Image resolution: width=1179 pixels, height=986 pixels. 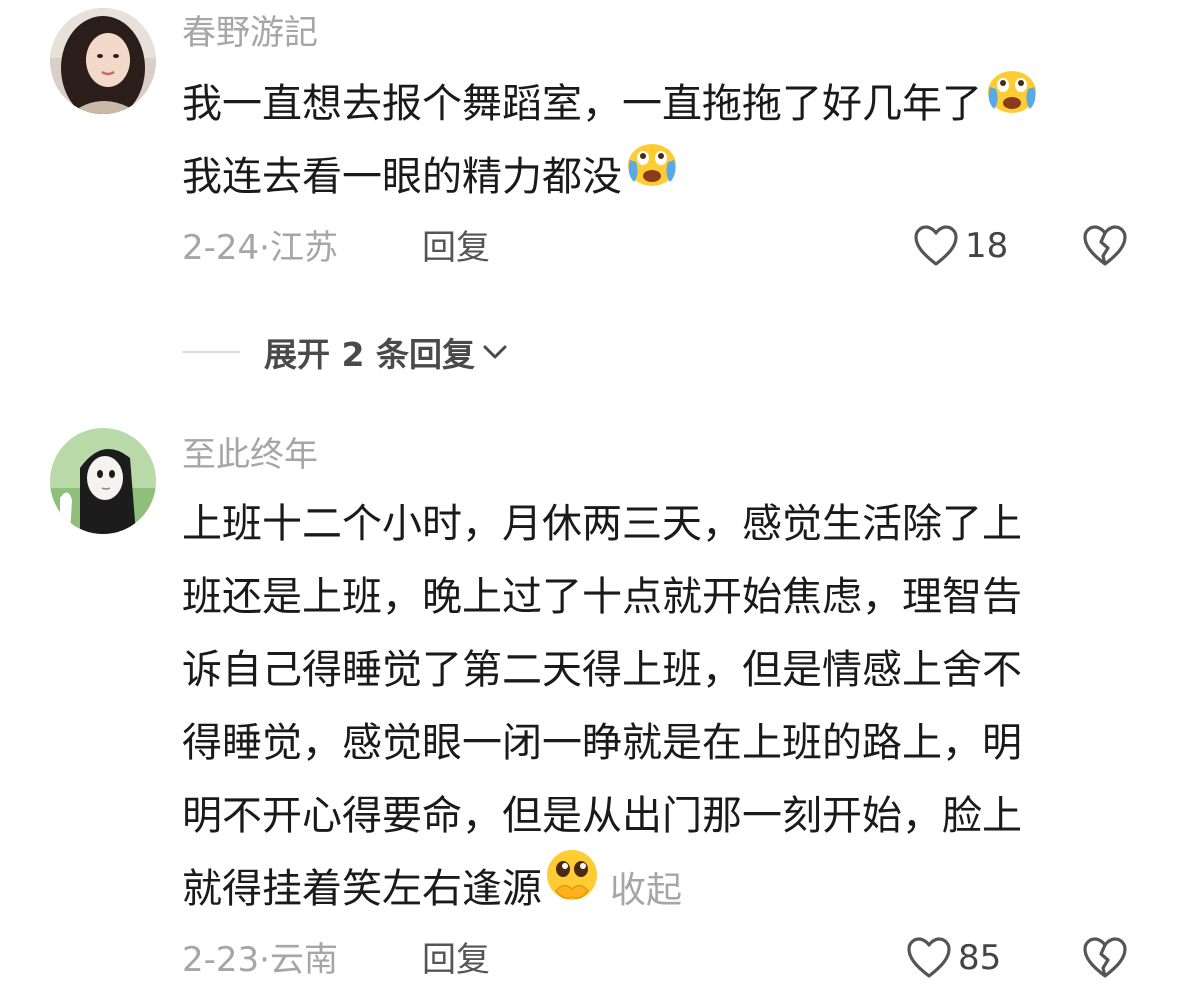 I want to click on chevron-down-icon, so click(x=495, y=352).